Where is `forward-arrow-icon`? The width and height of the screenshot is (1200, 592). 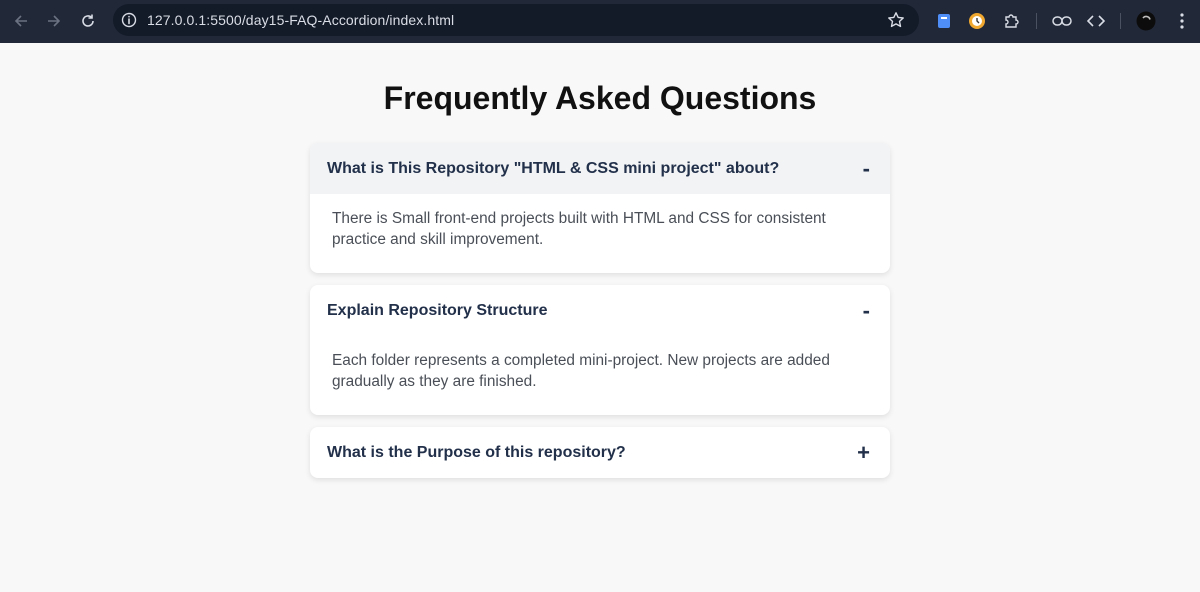
forward-arrow-icon is located at coordinates (54, 21).